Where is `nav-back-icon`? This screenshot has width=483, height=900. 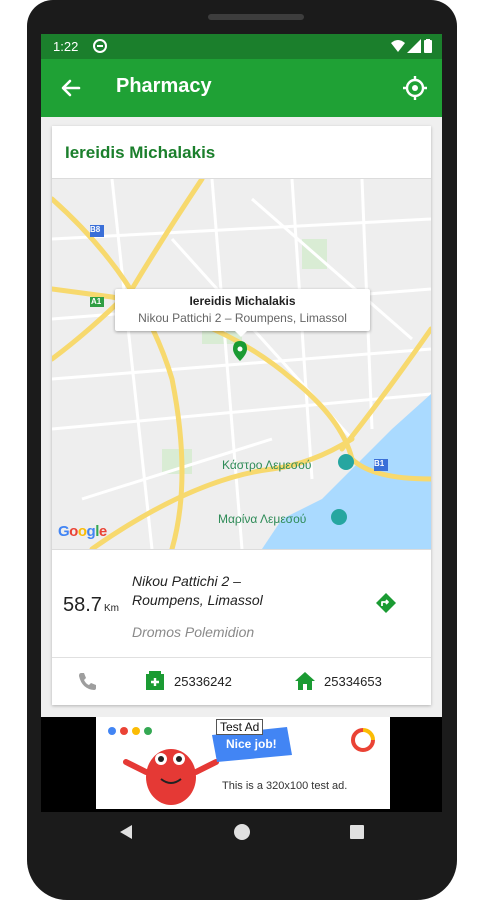 nav-back-icon is located at coordinates (126, 832).